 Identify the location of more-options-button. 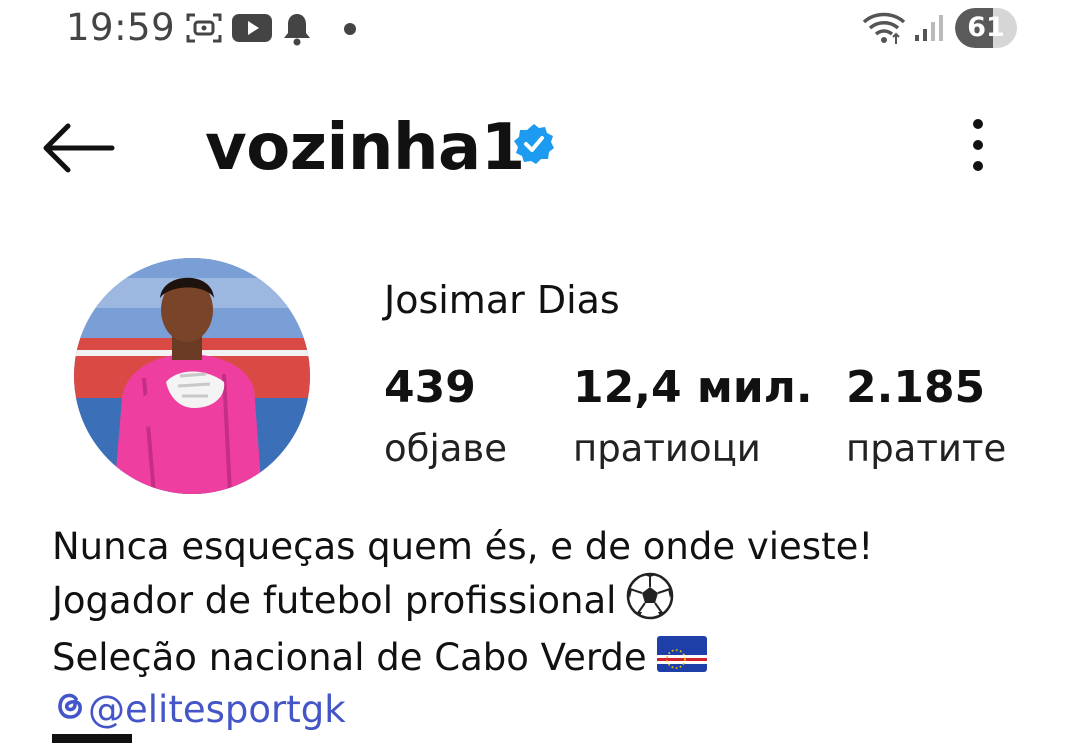
(978, 147).